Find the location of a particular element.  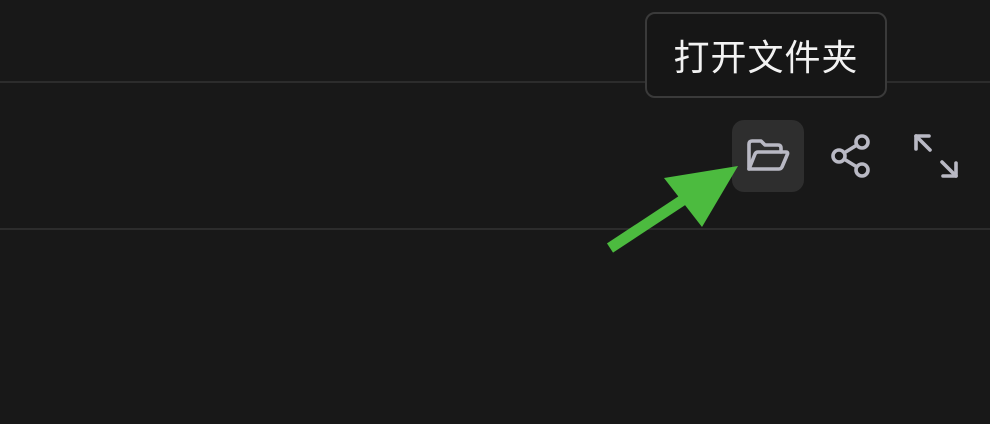

expand-button is located at coordinates (936, 156).